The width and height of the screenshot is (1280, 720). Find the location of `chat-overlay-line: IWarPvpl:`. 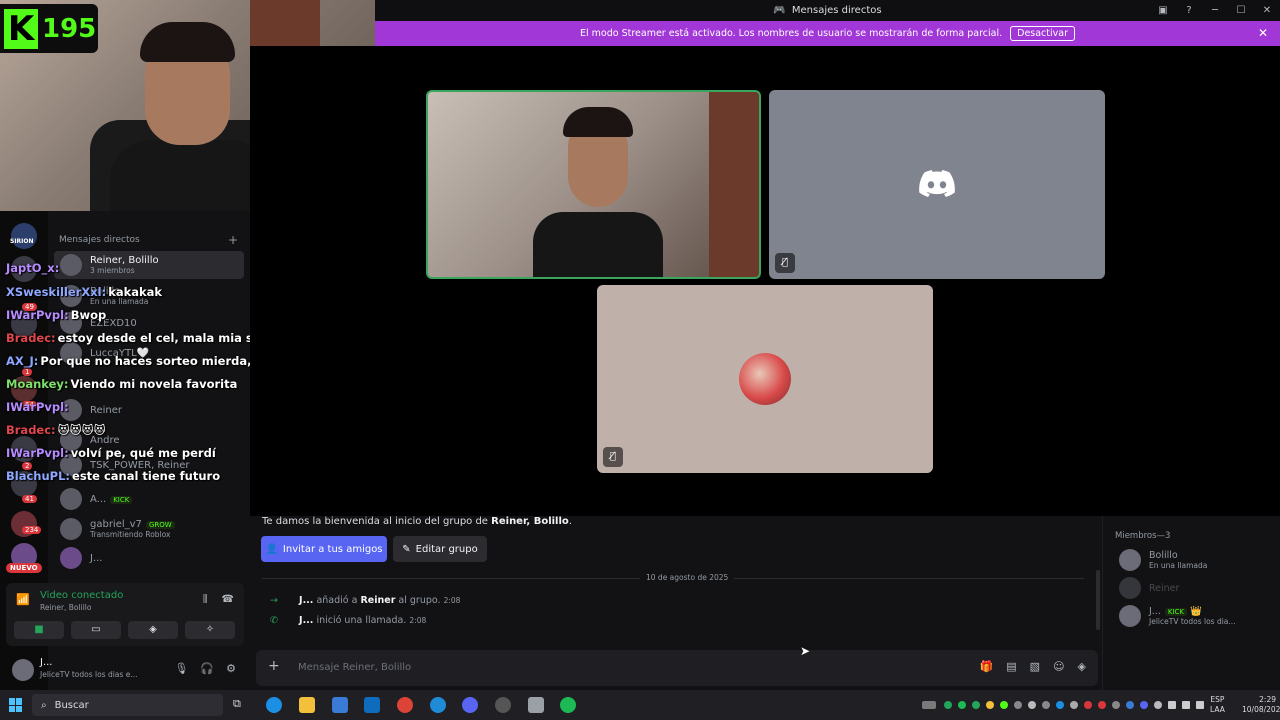

chat-overlay-line: IWarPvpl: is located at coordinates (38, 407).